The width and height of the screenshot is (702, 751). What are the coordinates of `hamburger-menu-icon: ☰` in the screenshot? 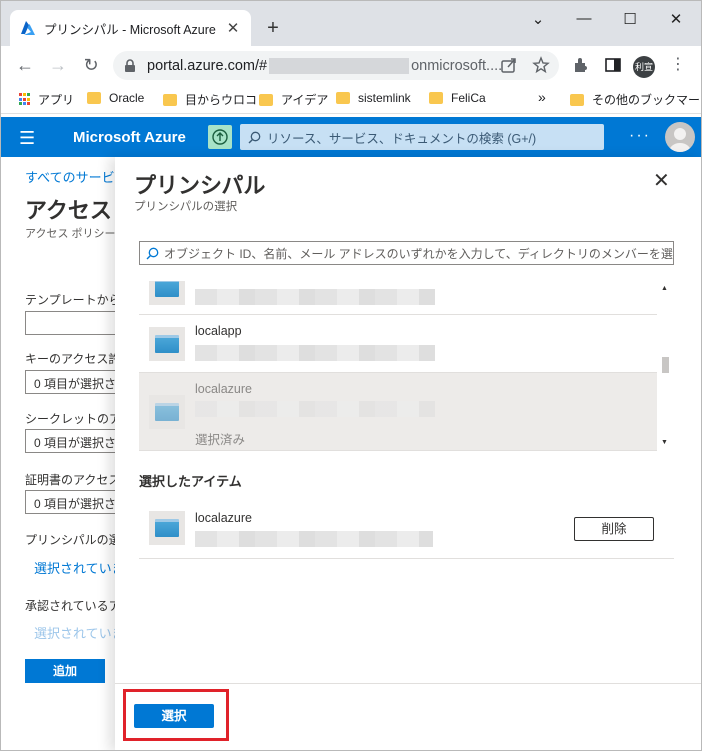 It's located at (27, 138).